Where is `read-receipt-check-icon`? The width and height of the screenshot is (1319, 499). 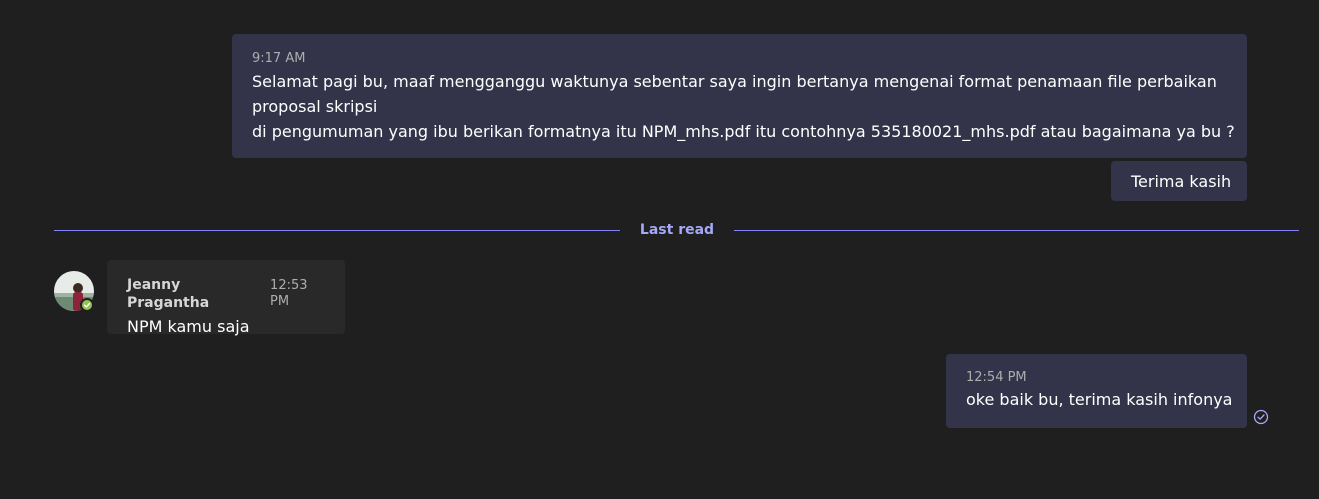
read-receipt-check-icon is located at coordinates (1261, 417).